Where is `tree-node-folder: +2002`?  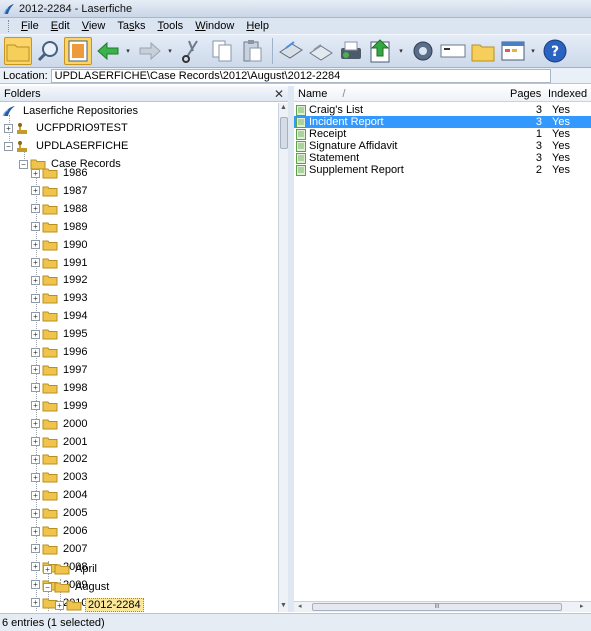 tree-node-folder: +2002 is located at coordinates (60, 459).